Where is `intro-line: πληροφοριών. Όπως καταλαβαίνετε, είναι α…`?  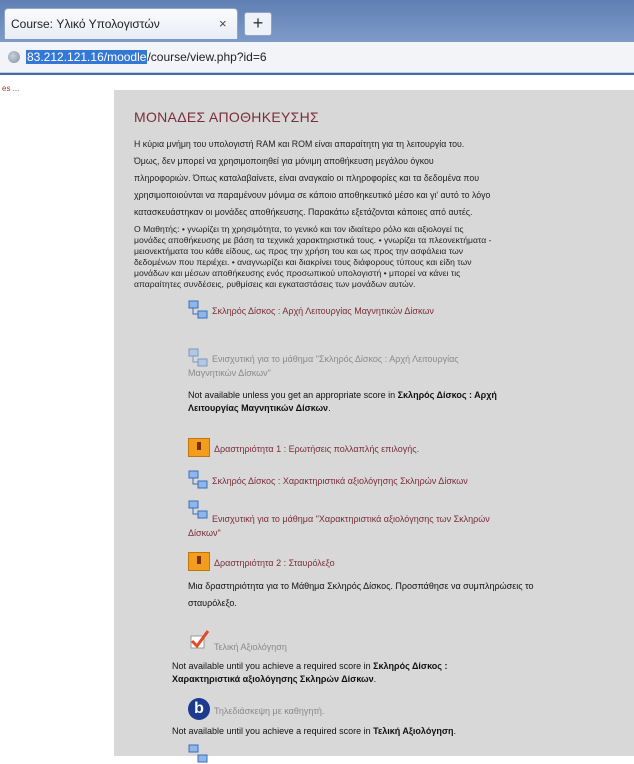 intro-line: πληροφοριών. Όπως καταλαβαίνετε, είναι α… is located at coordinates (307, 178).